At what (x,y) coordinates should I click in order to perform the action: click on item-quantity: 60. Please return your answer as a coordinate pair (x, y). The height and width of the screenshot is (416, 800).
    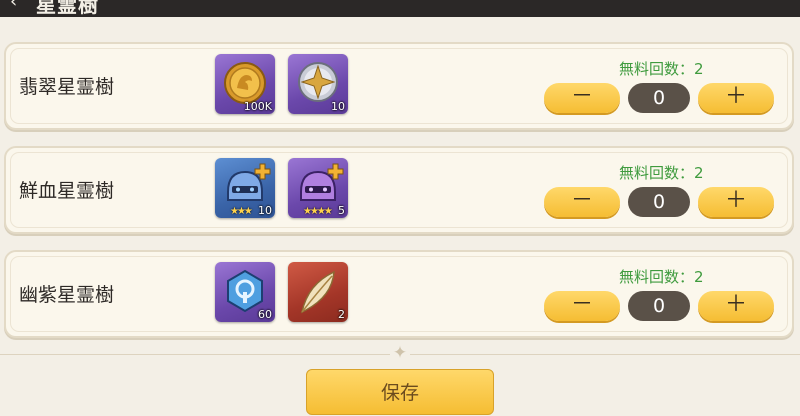
    Looking at the image, I should click on (265, 314).